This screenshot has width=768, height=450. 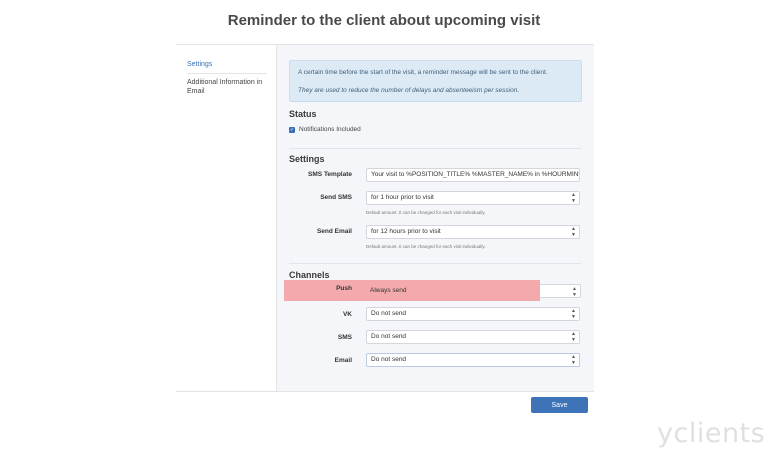 I want to click on send-email-select: for 12 hours prior to visit ▲ ▼, so click(x=473, y=232).